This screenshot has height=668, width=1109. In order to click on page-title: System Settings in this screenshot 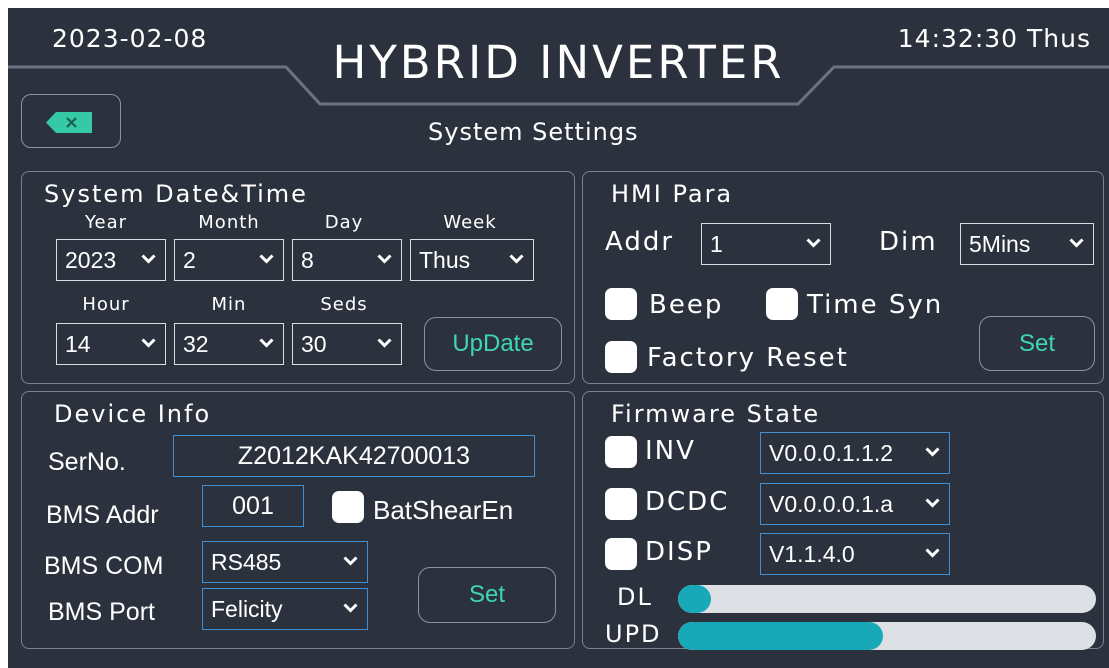, I will do `click(533, 132)`.